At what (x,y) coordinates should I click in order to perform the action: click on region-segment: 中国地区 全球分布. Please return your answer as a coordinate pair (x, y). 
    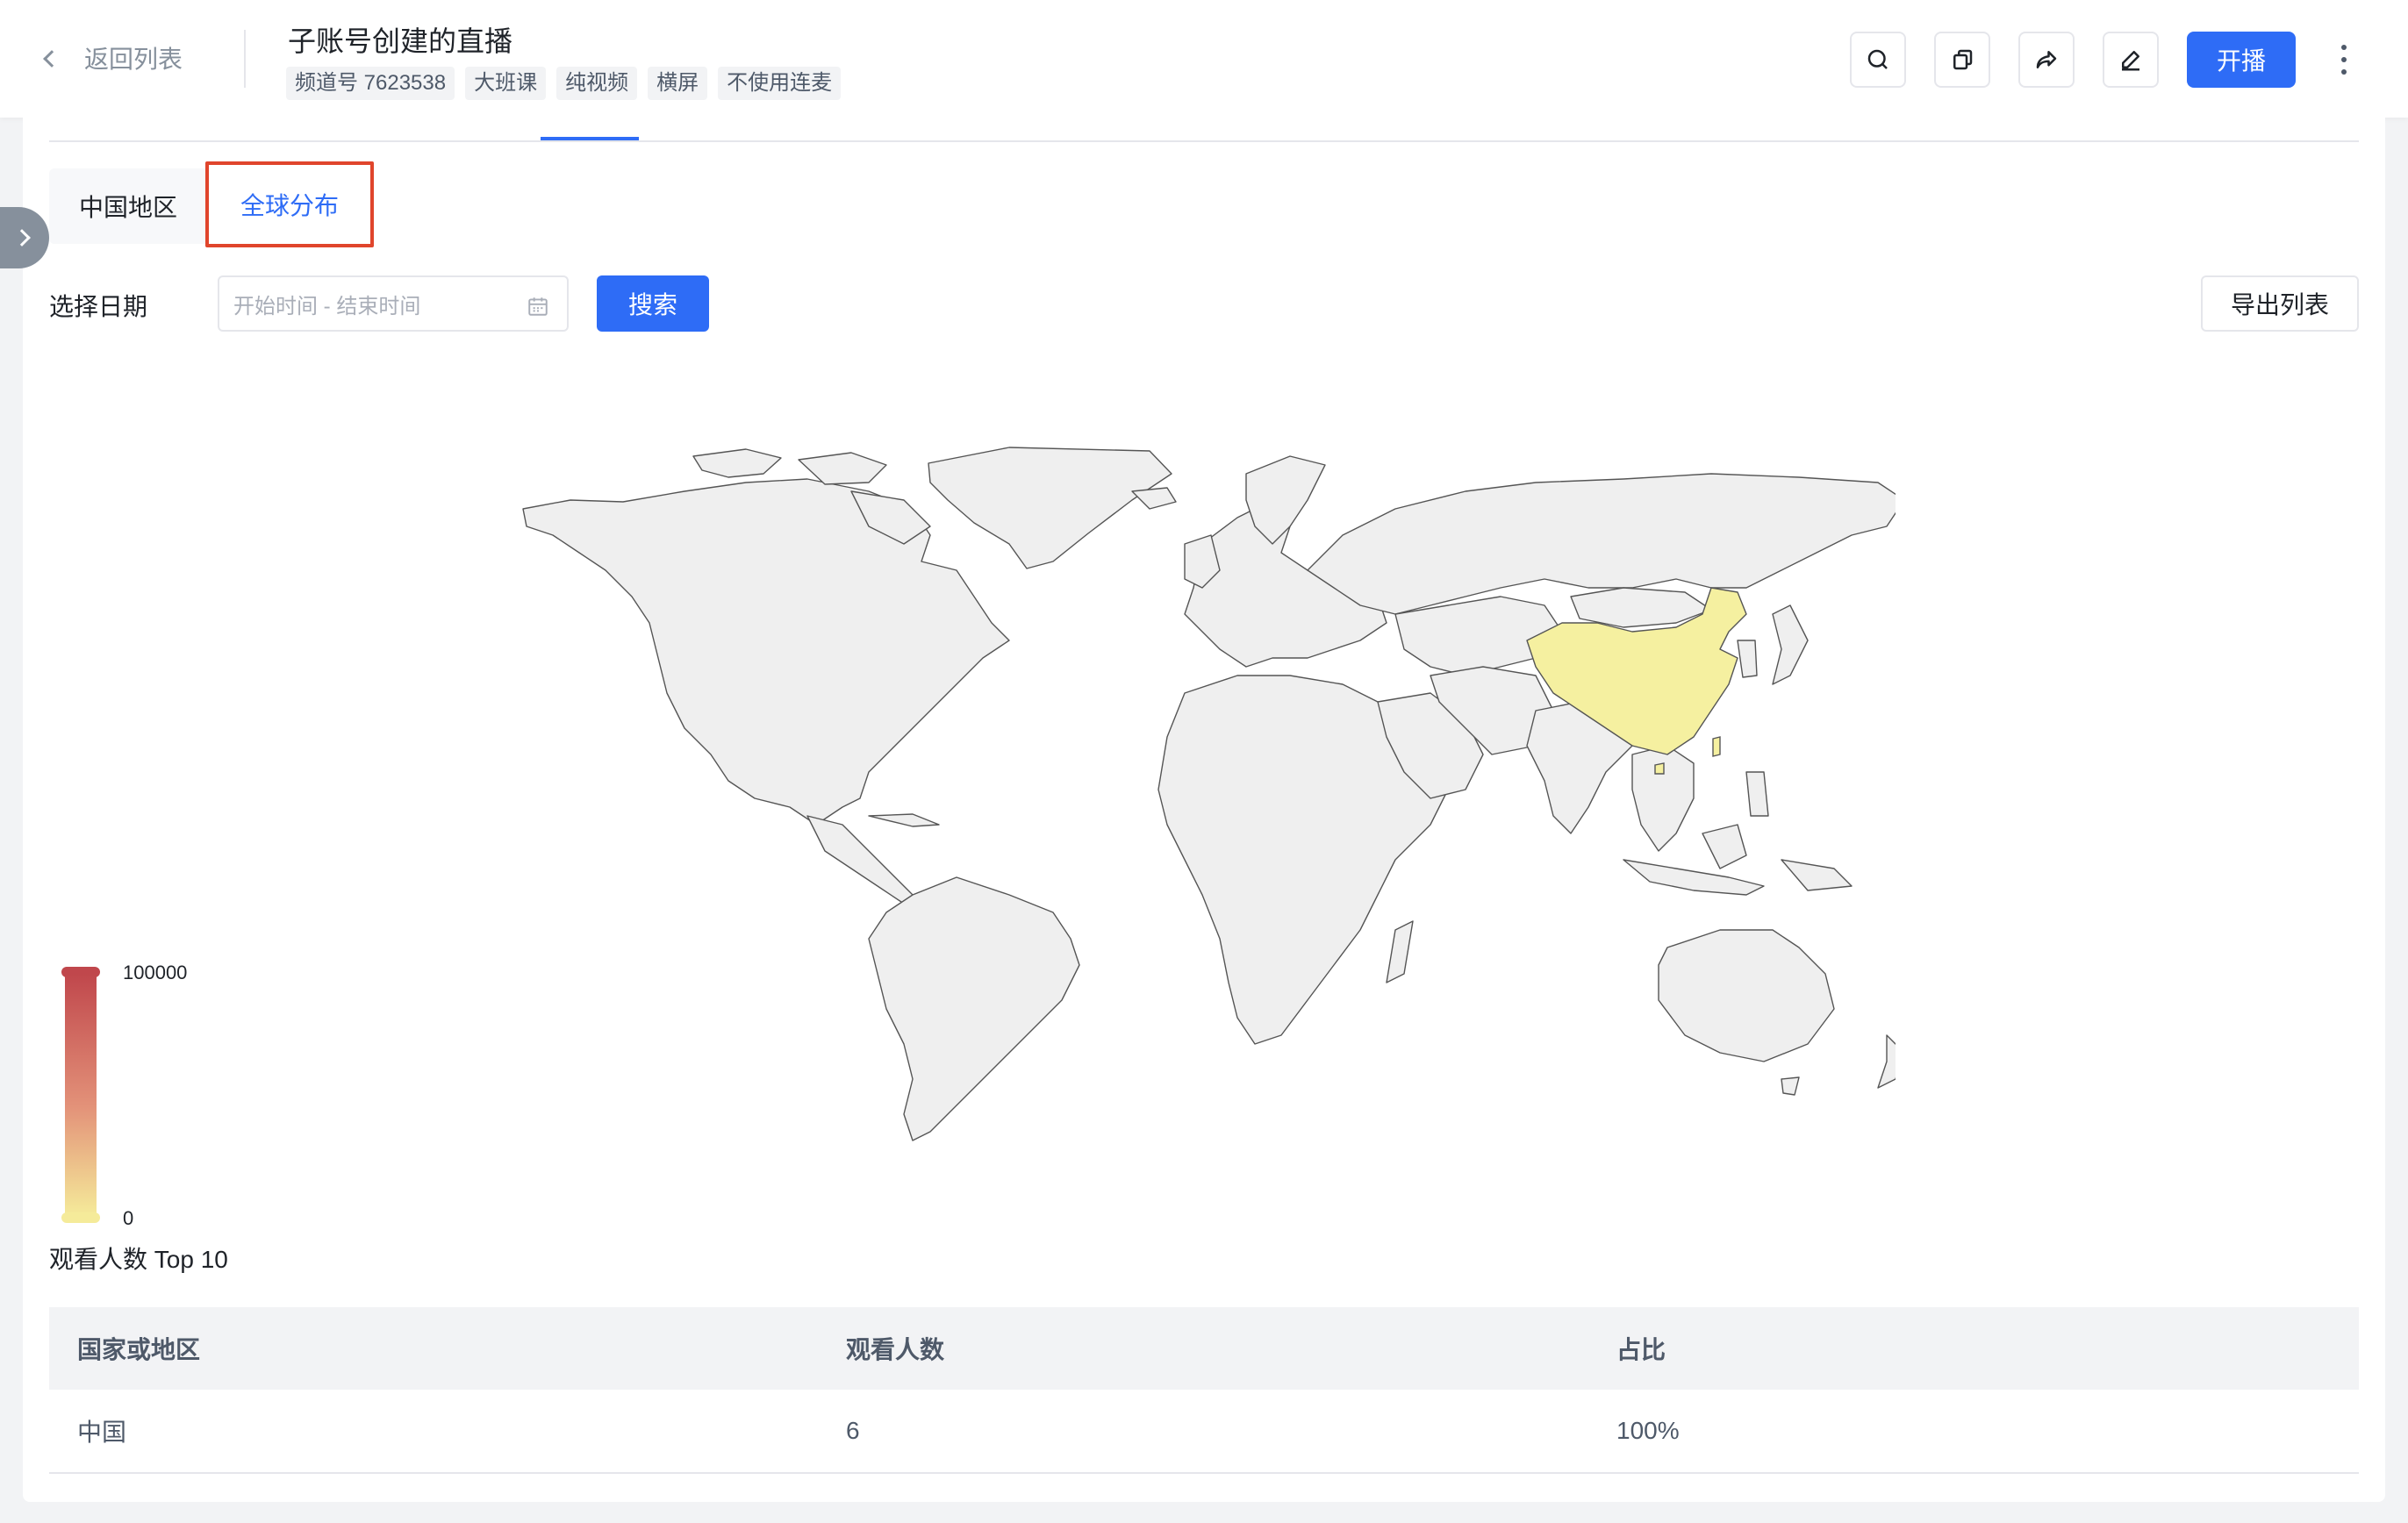
    Looking at the image, I should click on (211, 204).